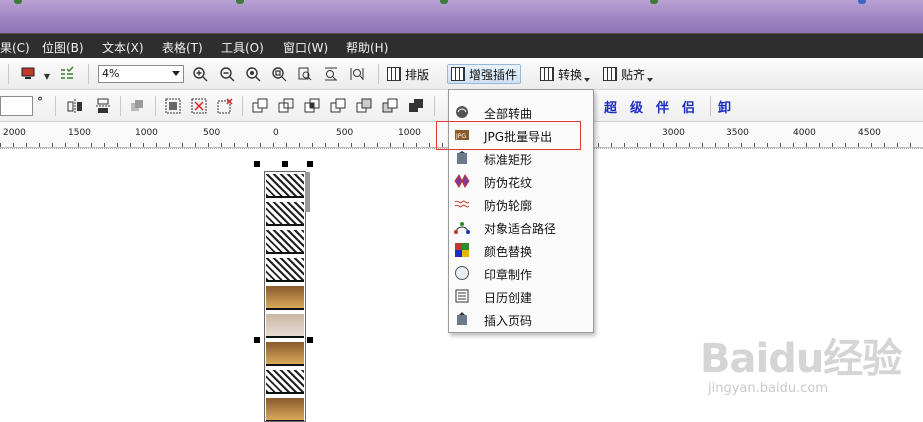  I want to click on menu-item-fit-object-to-path: 对象适合路径, so click(521, 227).